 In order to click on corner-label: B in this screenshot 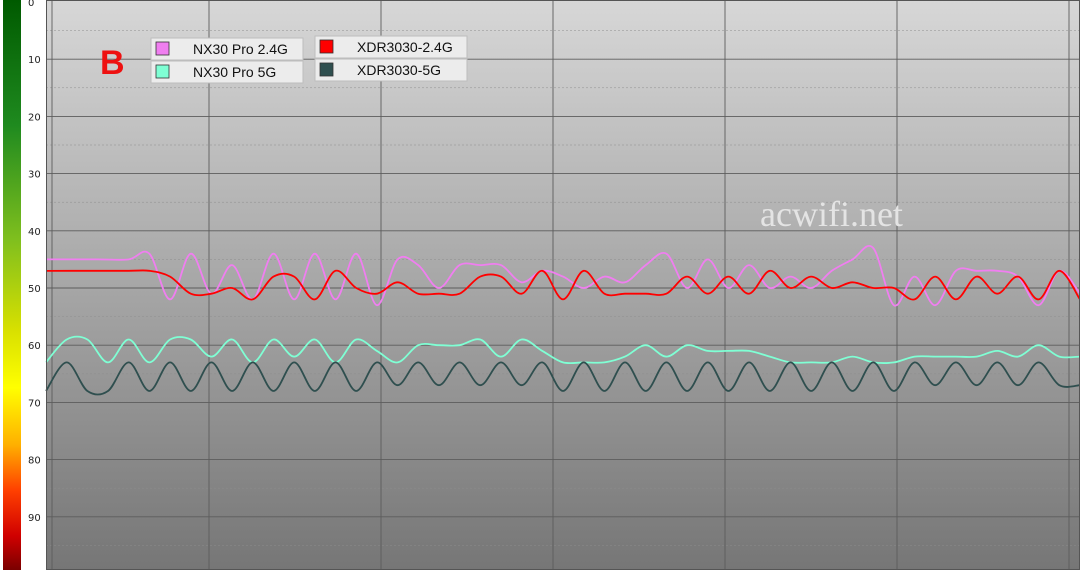, I will do `click(112, 63)`.